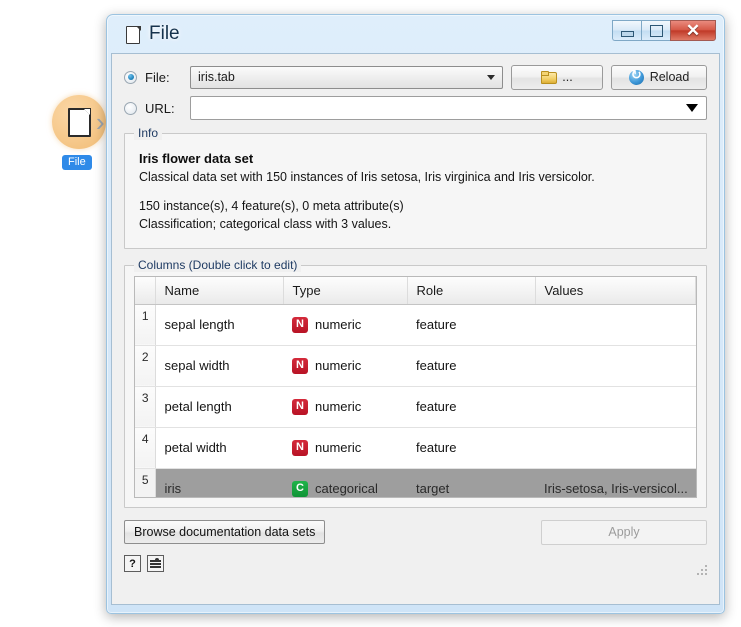  What do you see at coordinates (145, 482) in the screenshot?
I see `row-index: 5` at bounding box center [145, 482].